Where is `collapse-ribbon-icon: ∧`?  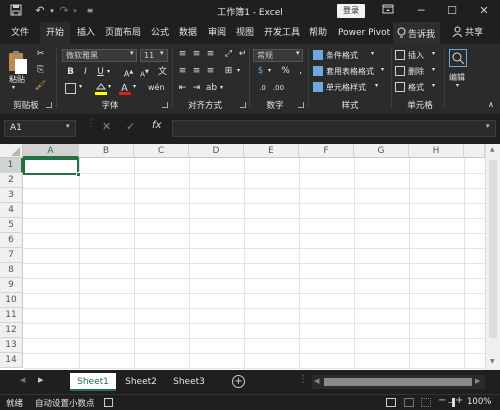 collapse-ribbon-icon: ∧ is located at coordinates (491, 104).